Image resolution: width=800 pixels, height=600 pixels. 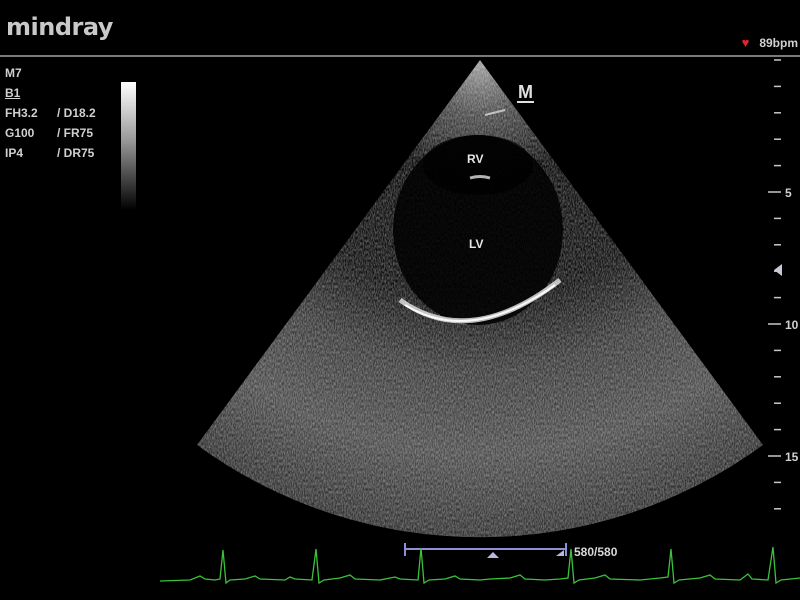 What do you see at coordinates (485, 550) in the screenshot?
I see `cine-loop-bar` at bounding box center [485, 550].